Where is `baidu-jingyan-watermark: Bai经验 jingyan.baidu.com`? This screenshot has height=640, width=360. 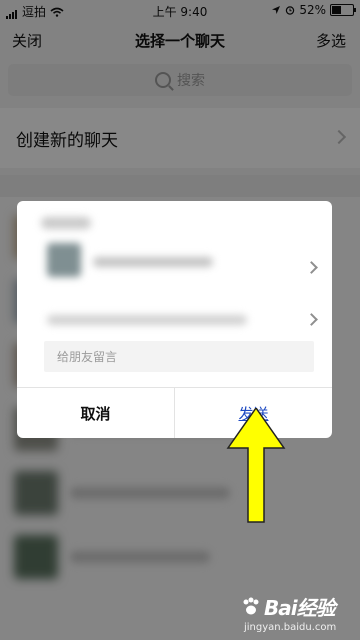 baidu-jingyan-watermark: Bai经验 jingyan.baidu.com is located at coordinates (300, 615).